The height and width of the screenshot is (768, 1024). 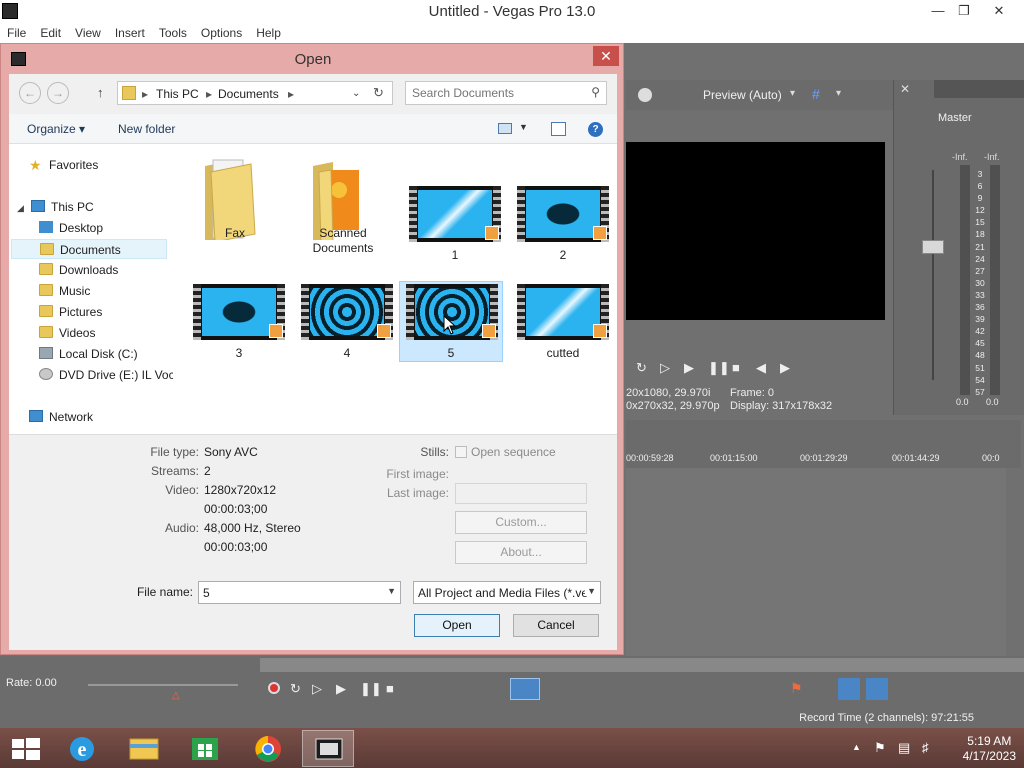 What do you see at coordinates (905, 89) in the screenshot?
I see `panel-close-icon: ✕` at bounding box center [905, 89].